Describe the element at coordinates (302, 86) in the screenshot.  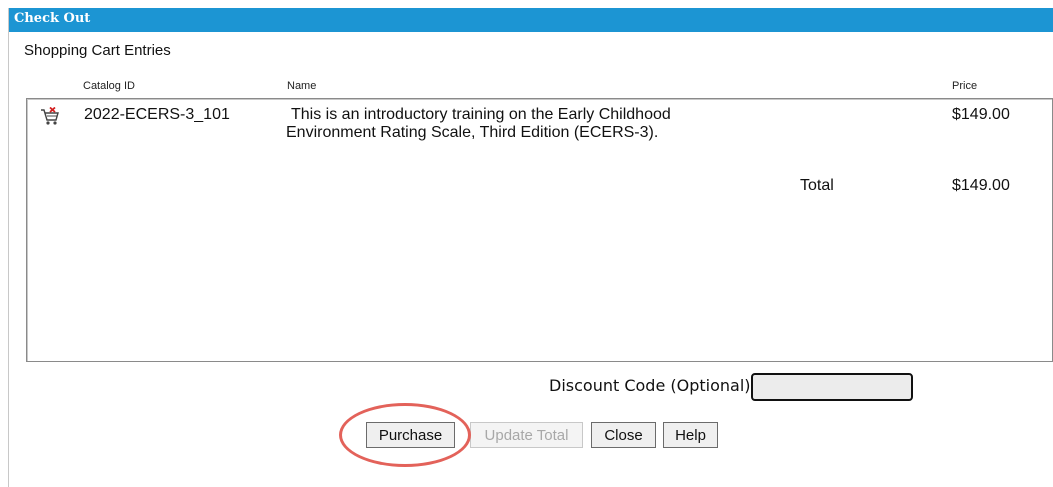
I see `column-header-name: Name` at that location.